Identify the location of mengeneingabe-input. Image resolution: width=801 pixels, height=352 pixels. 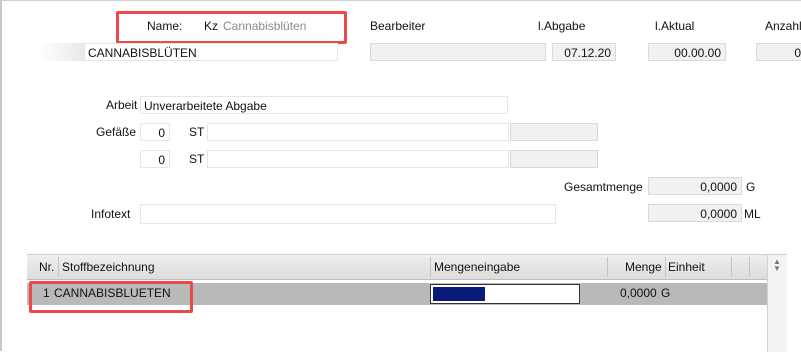
(505, 294).